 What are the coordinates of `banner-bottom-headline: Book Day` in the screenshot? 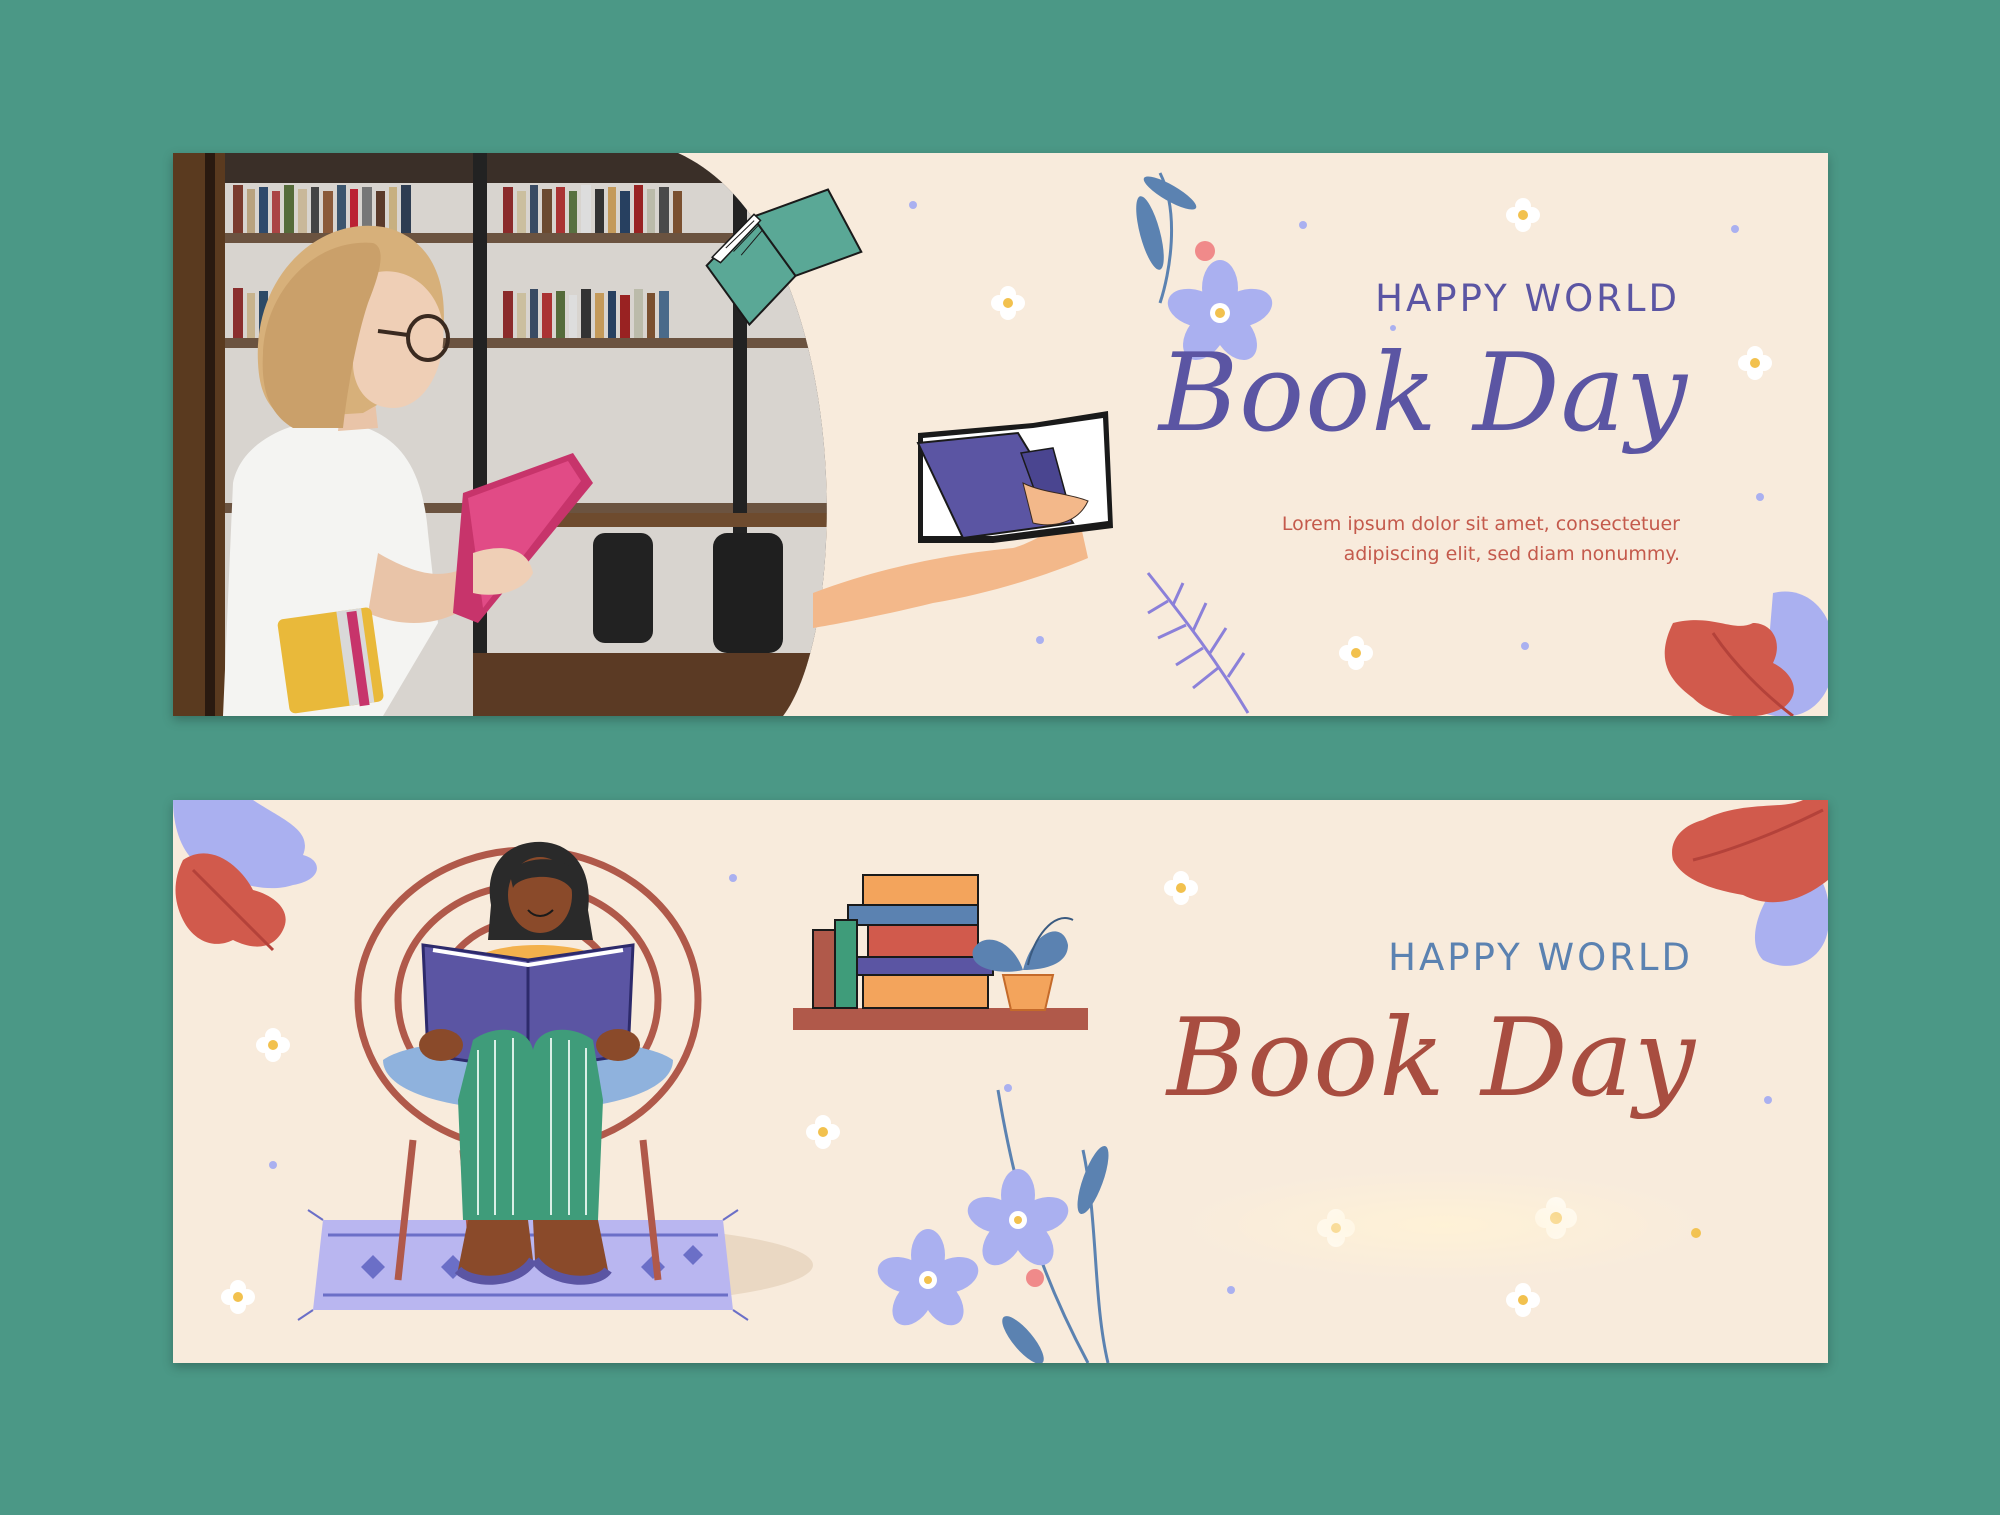 It's located at (1431, 1058).